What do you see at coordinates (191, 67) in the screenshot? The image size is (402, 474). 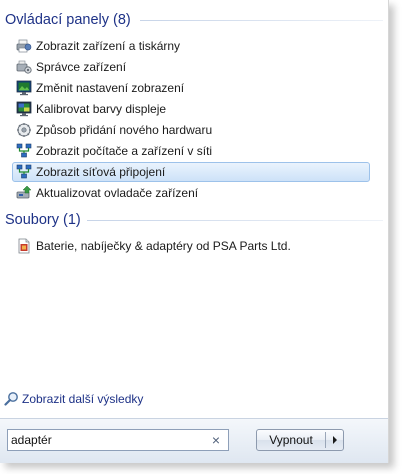 I see `result-item-device-manager: Správce zařízení` at bounding box center [191, 67].